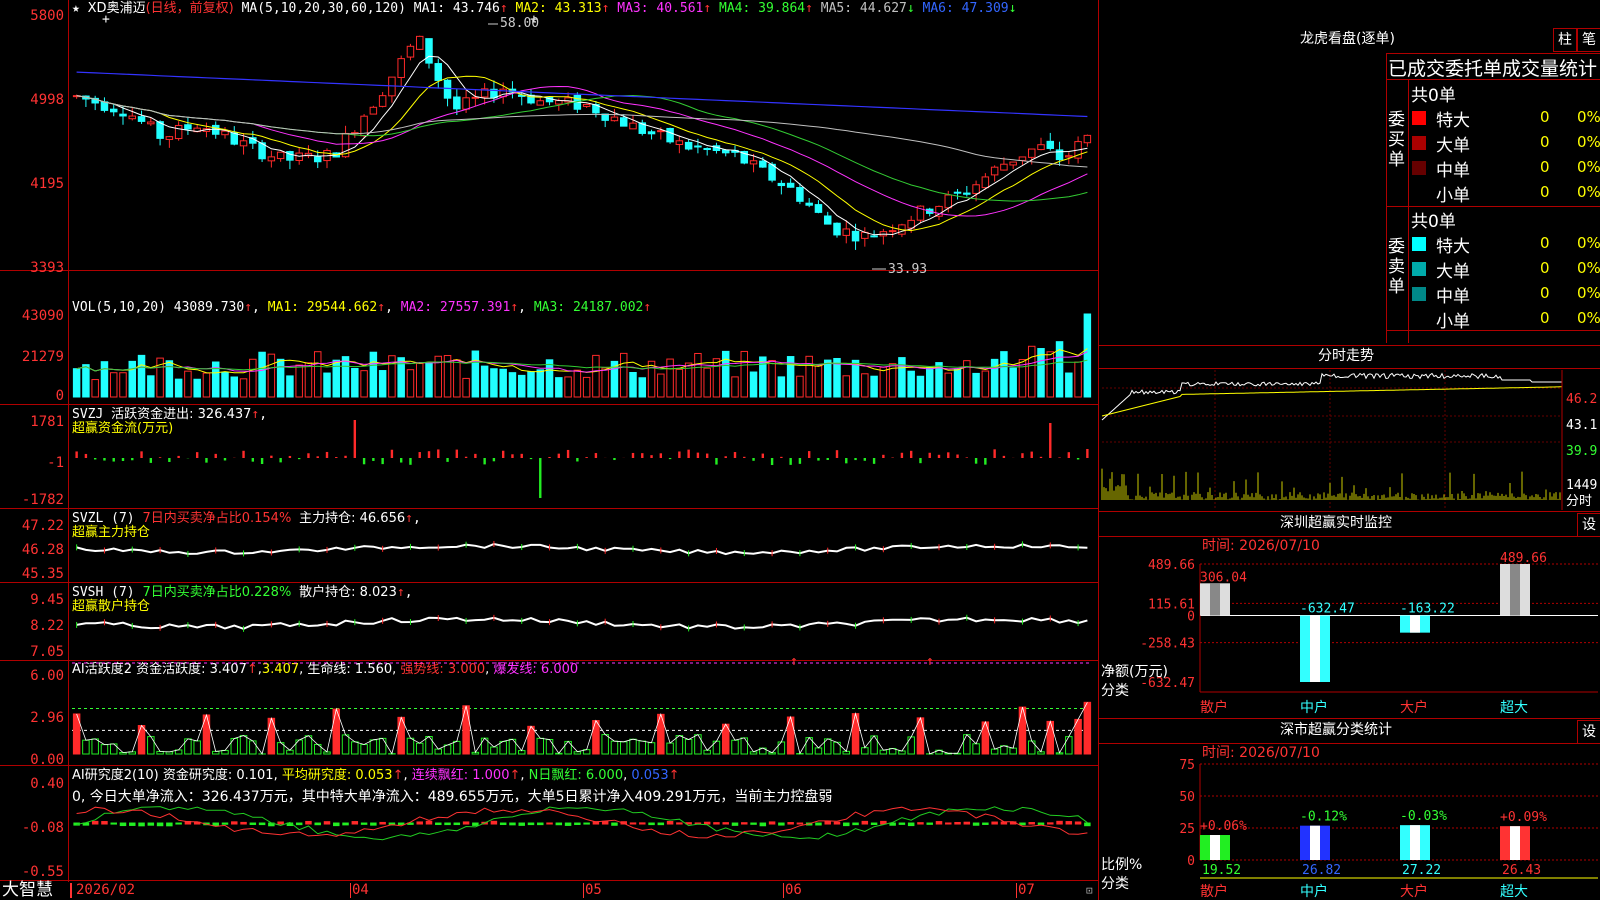 This screenshot has width=1600, height=900. What do you see at coordinates (1588, 40) in the screenshot?
I see `tick-mode-button: 笔` at bounding box center [1588, 40].